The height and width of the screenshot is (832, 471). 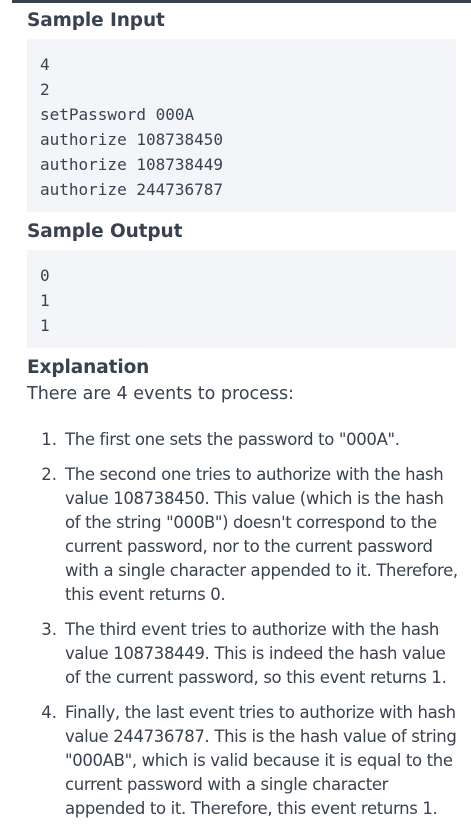 I want to click on sample-output-code-block: 0 1 1, so click(x=241, y=299).